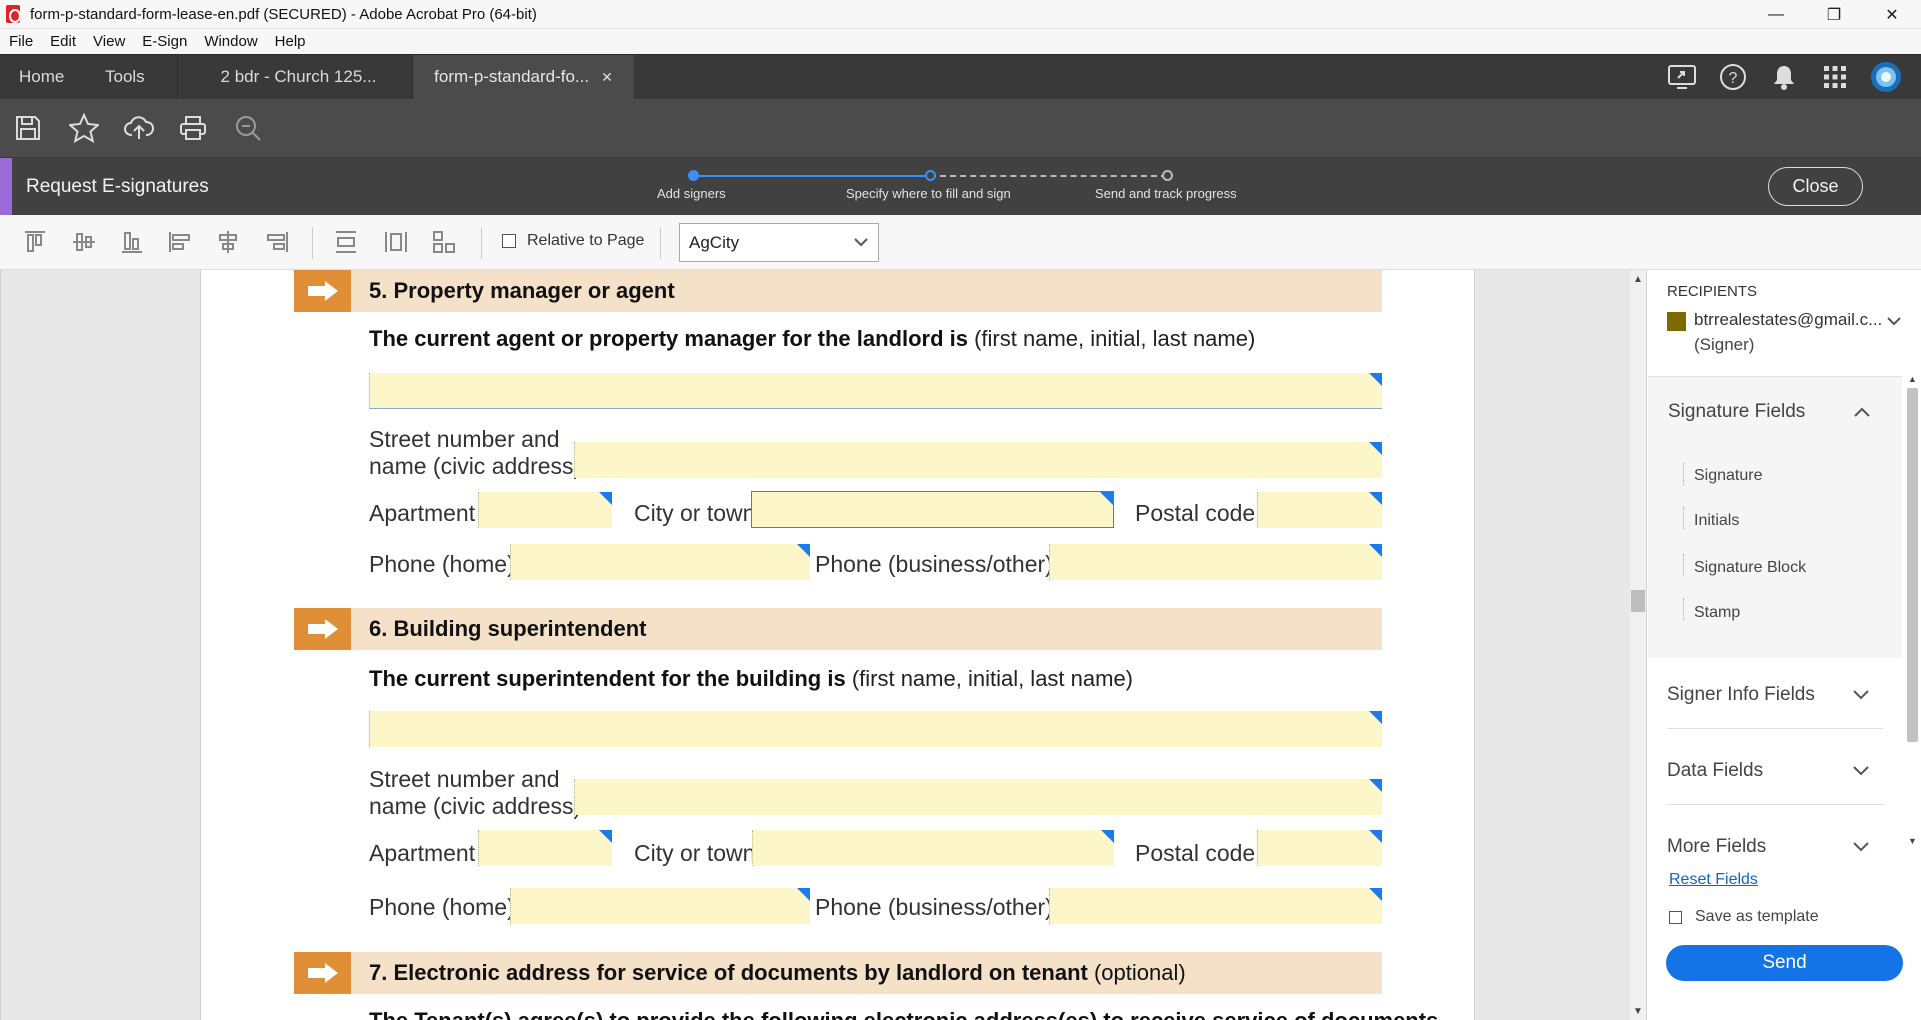  I want to click on street-label-line1: Street number and, so click(464, 779).